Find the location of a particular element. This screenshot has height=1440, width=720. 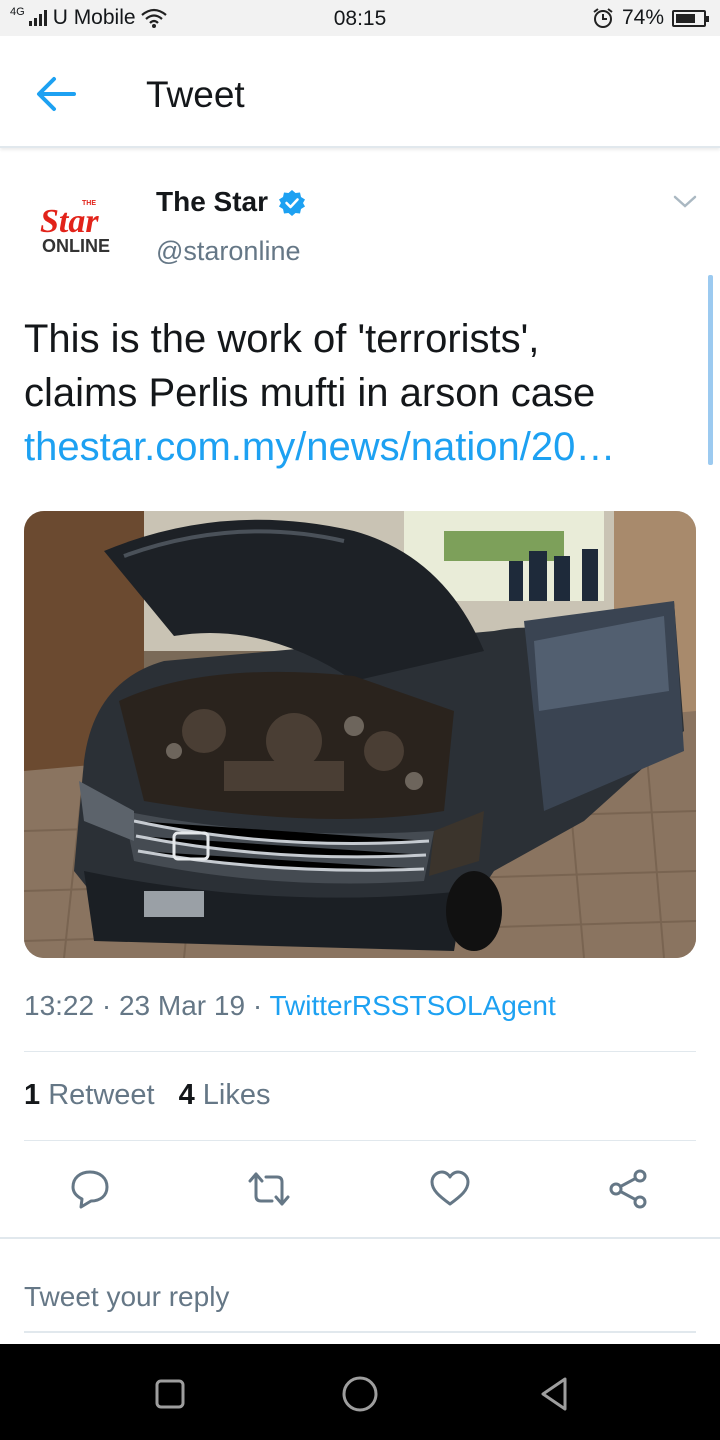

avatar: THE Star ONLINE is located at coordinates (80, 226).